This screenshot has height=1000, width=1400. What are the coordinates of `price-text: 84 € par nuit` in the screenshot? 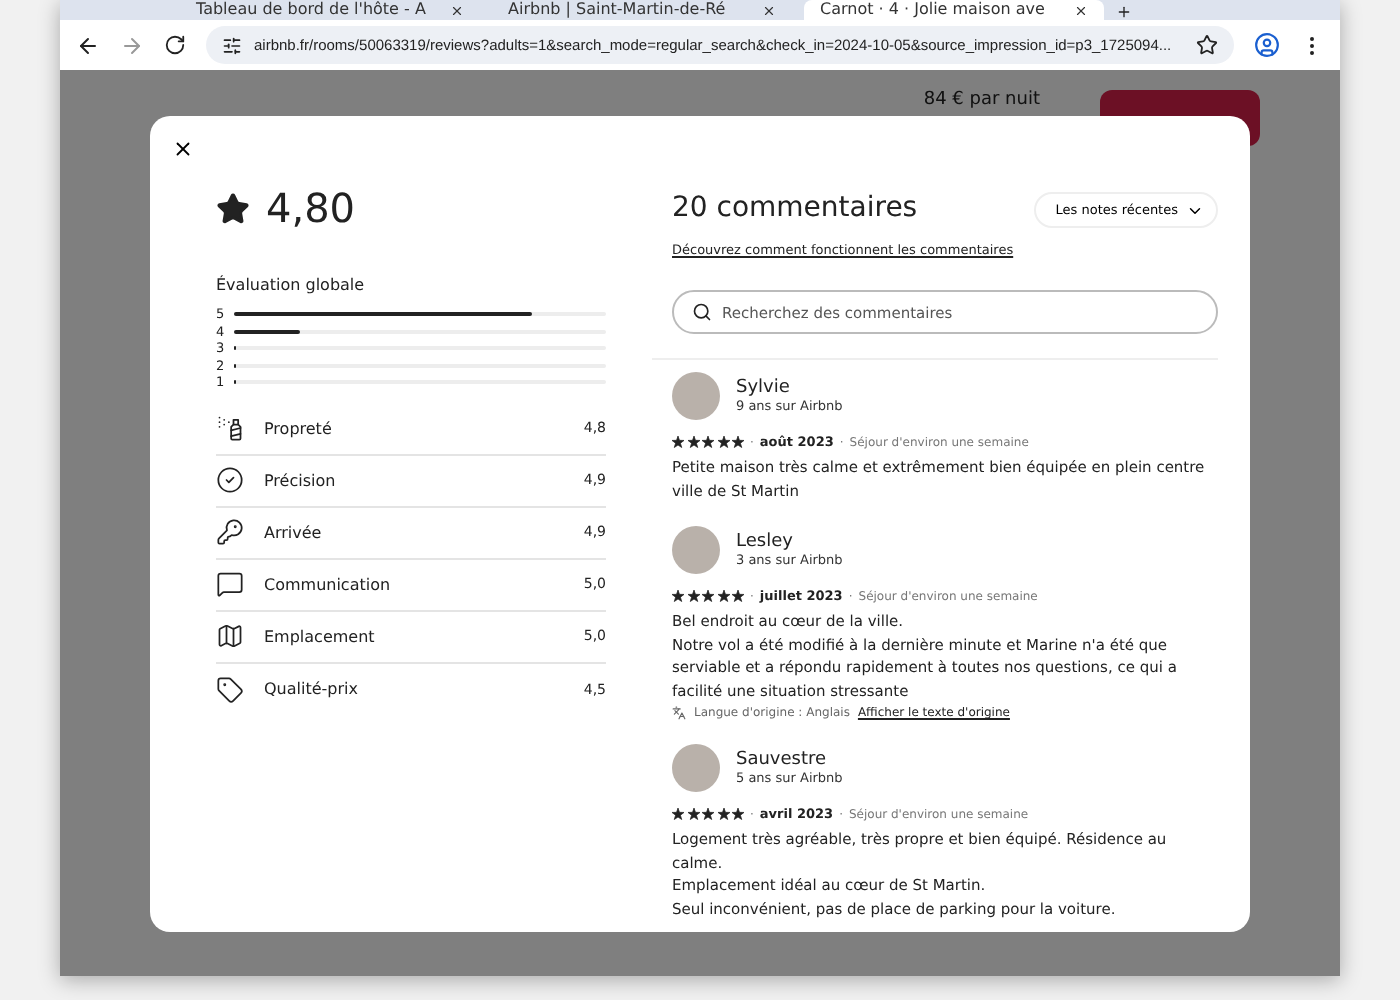 It's located at (981, 100).